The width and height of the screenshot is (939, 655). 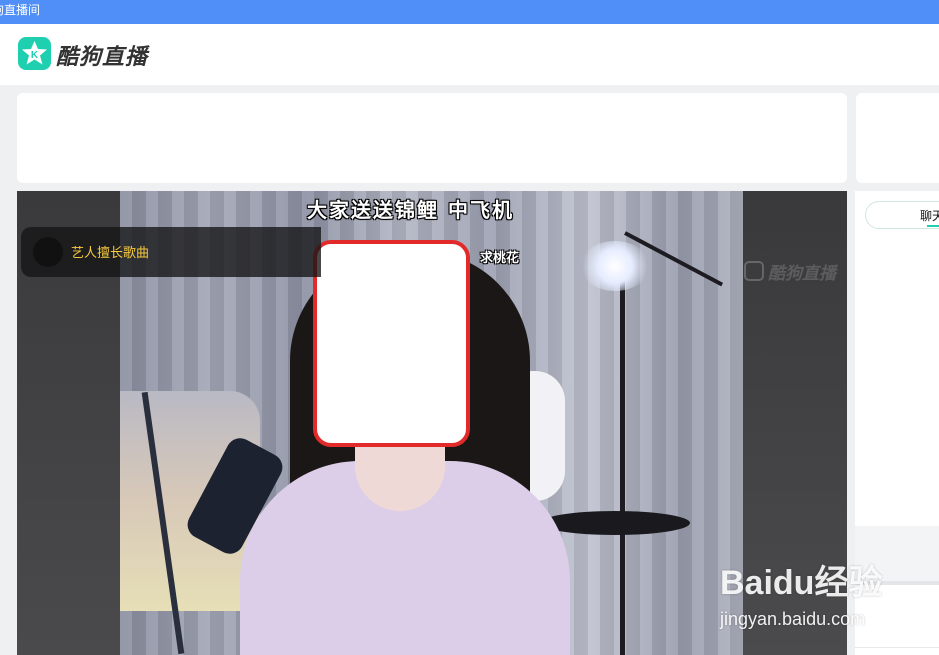 I want to click on chat-divider, so click(x=897, y=583).